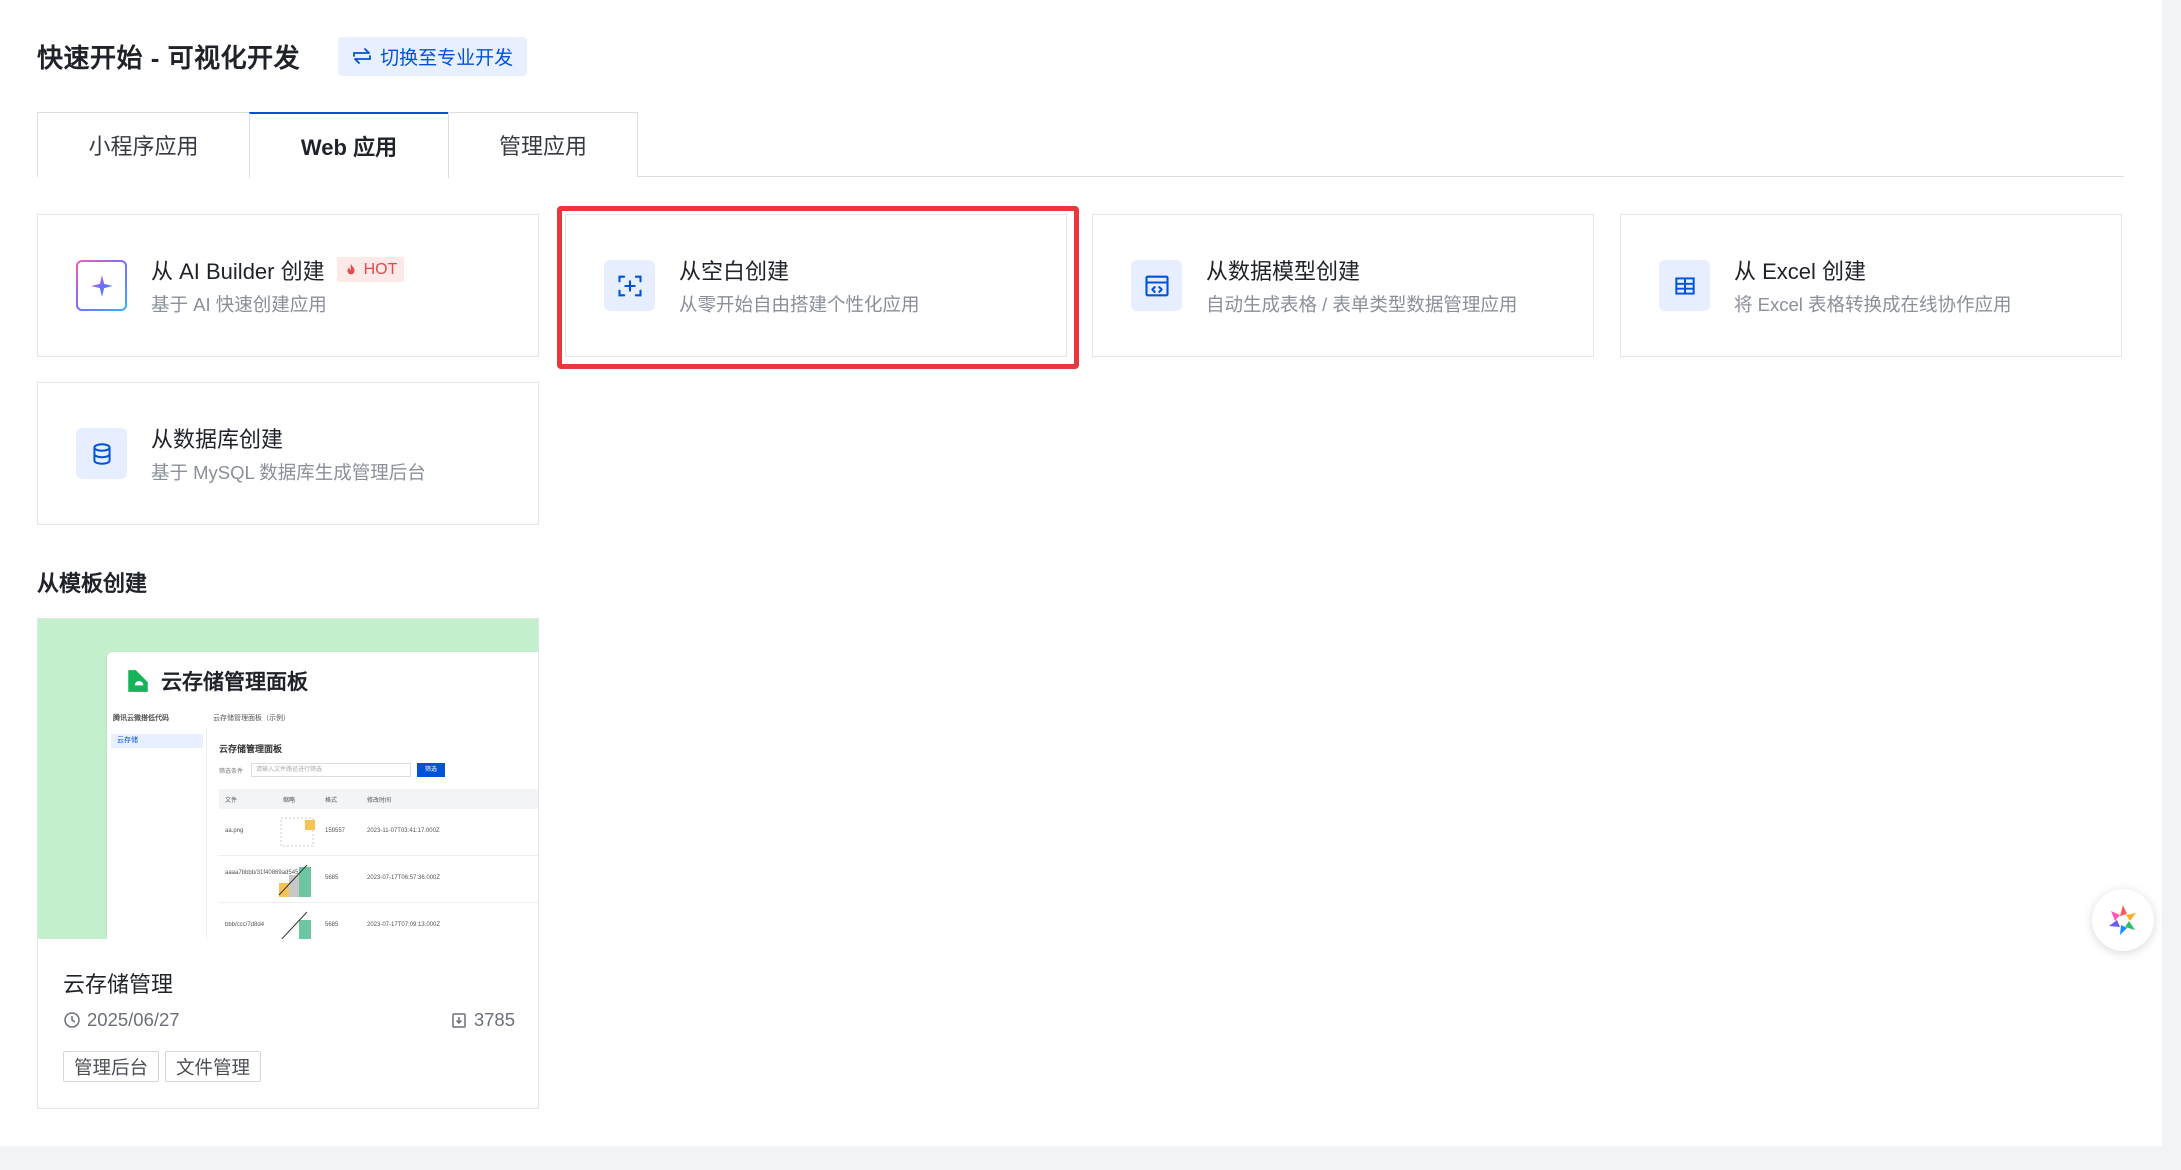  What do you see at coordinates (370, 269) in the screenshot?
I see `hot-badge: HOT` at bounding box center [370, 269].